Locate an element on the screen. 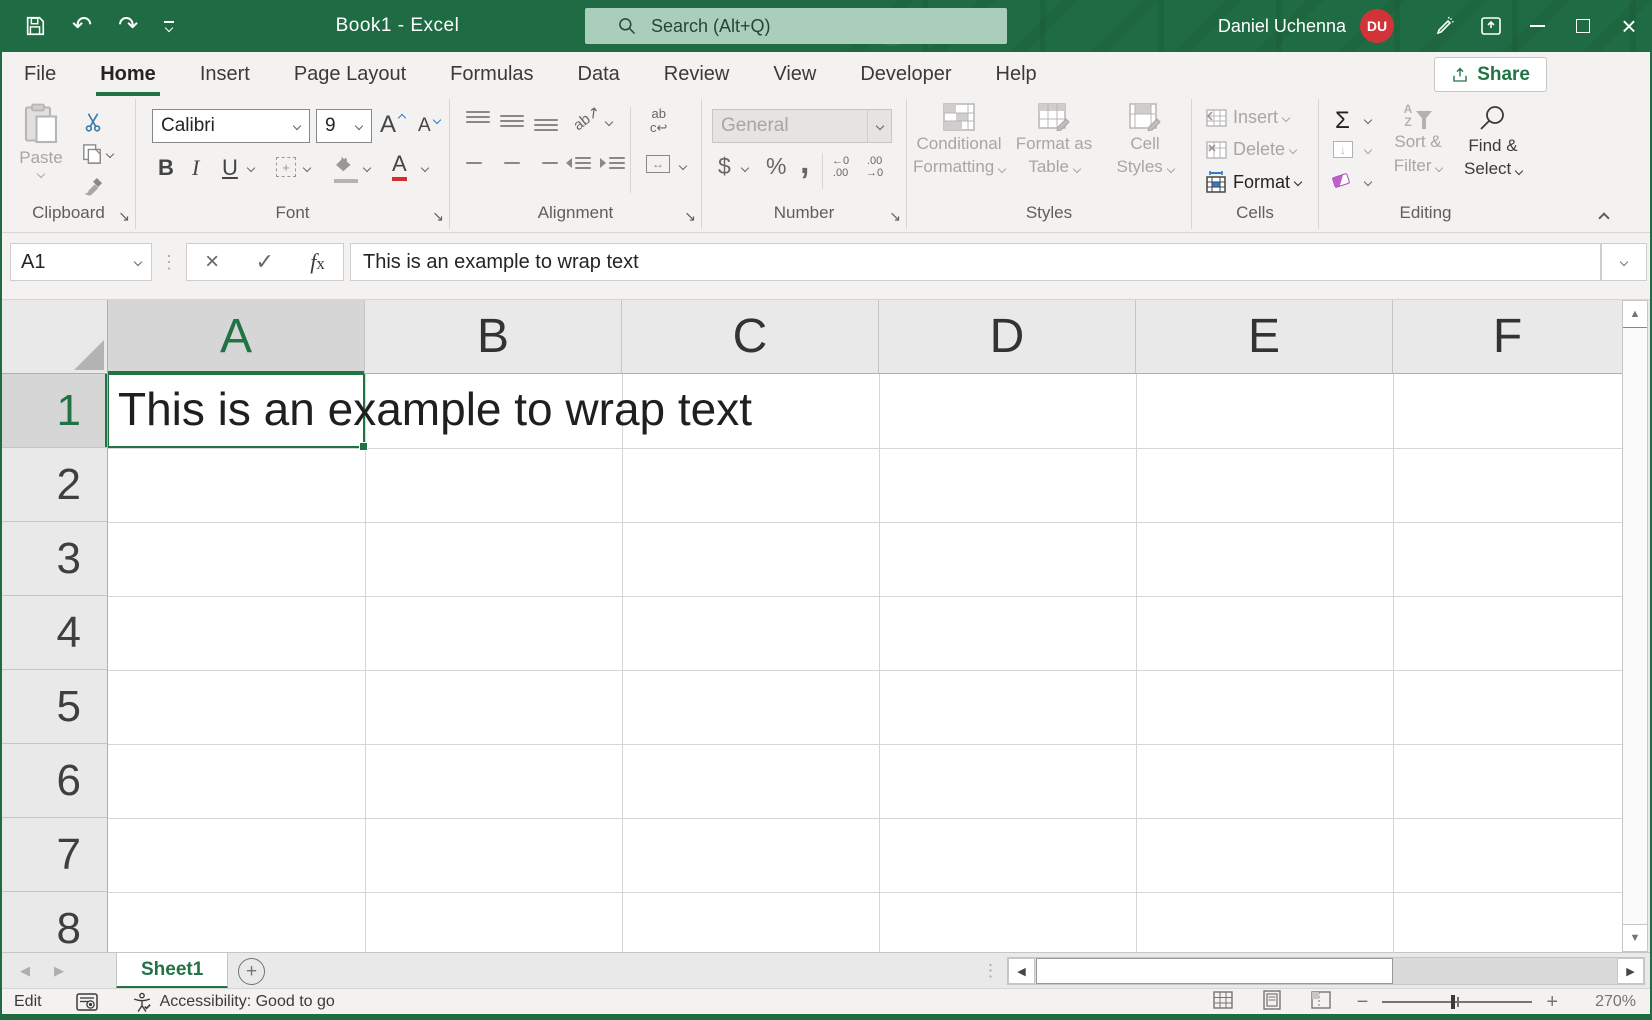  vertical-scrollbar: ▲ ▼ is located at coordinates (1635, 626).